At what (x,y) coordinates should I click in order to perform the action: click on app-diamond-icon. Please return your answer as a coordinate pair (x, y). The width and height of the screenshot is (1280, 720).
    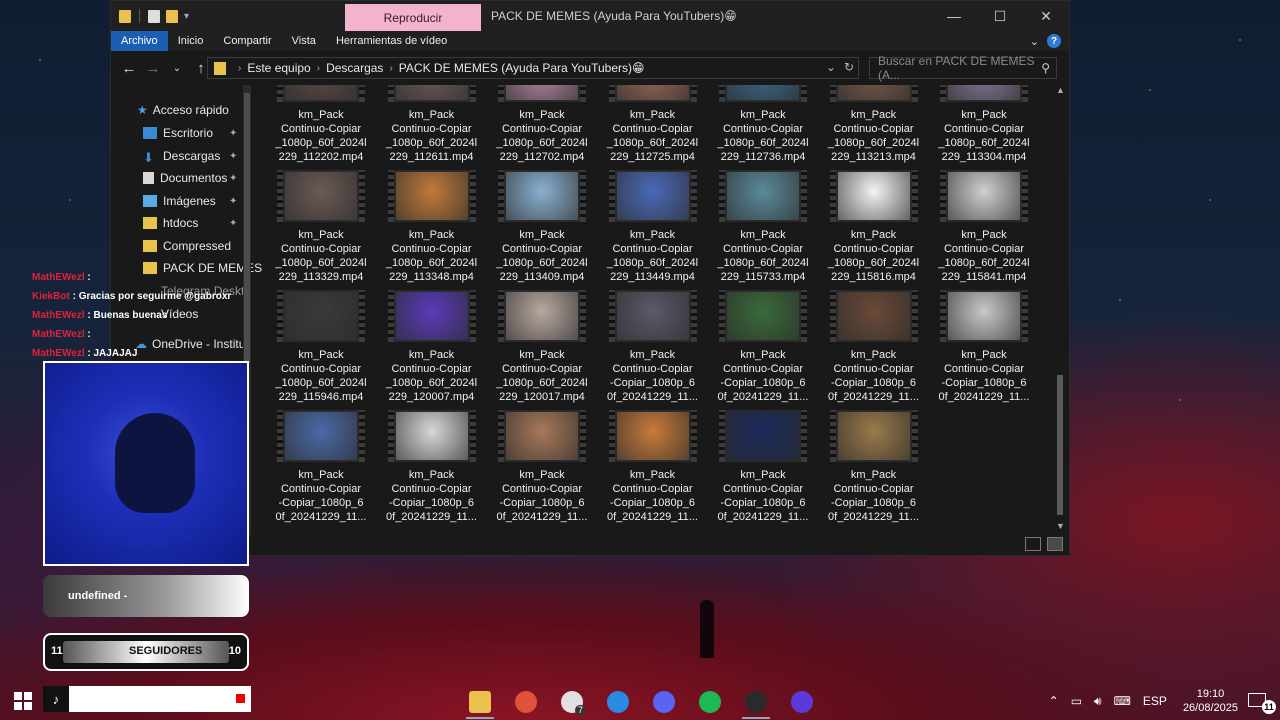
    Looking at the image, I should click on (618, 702).